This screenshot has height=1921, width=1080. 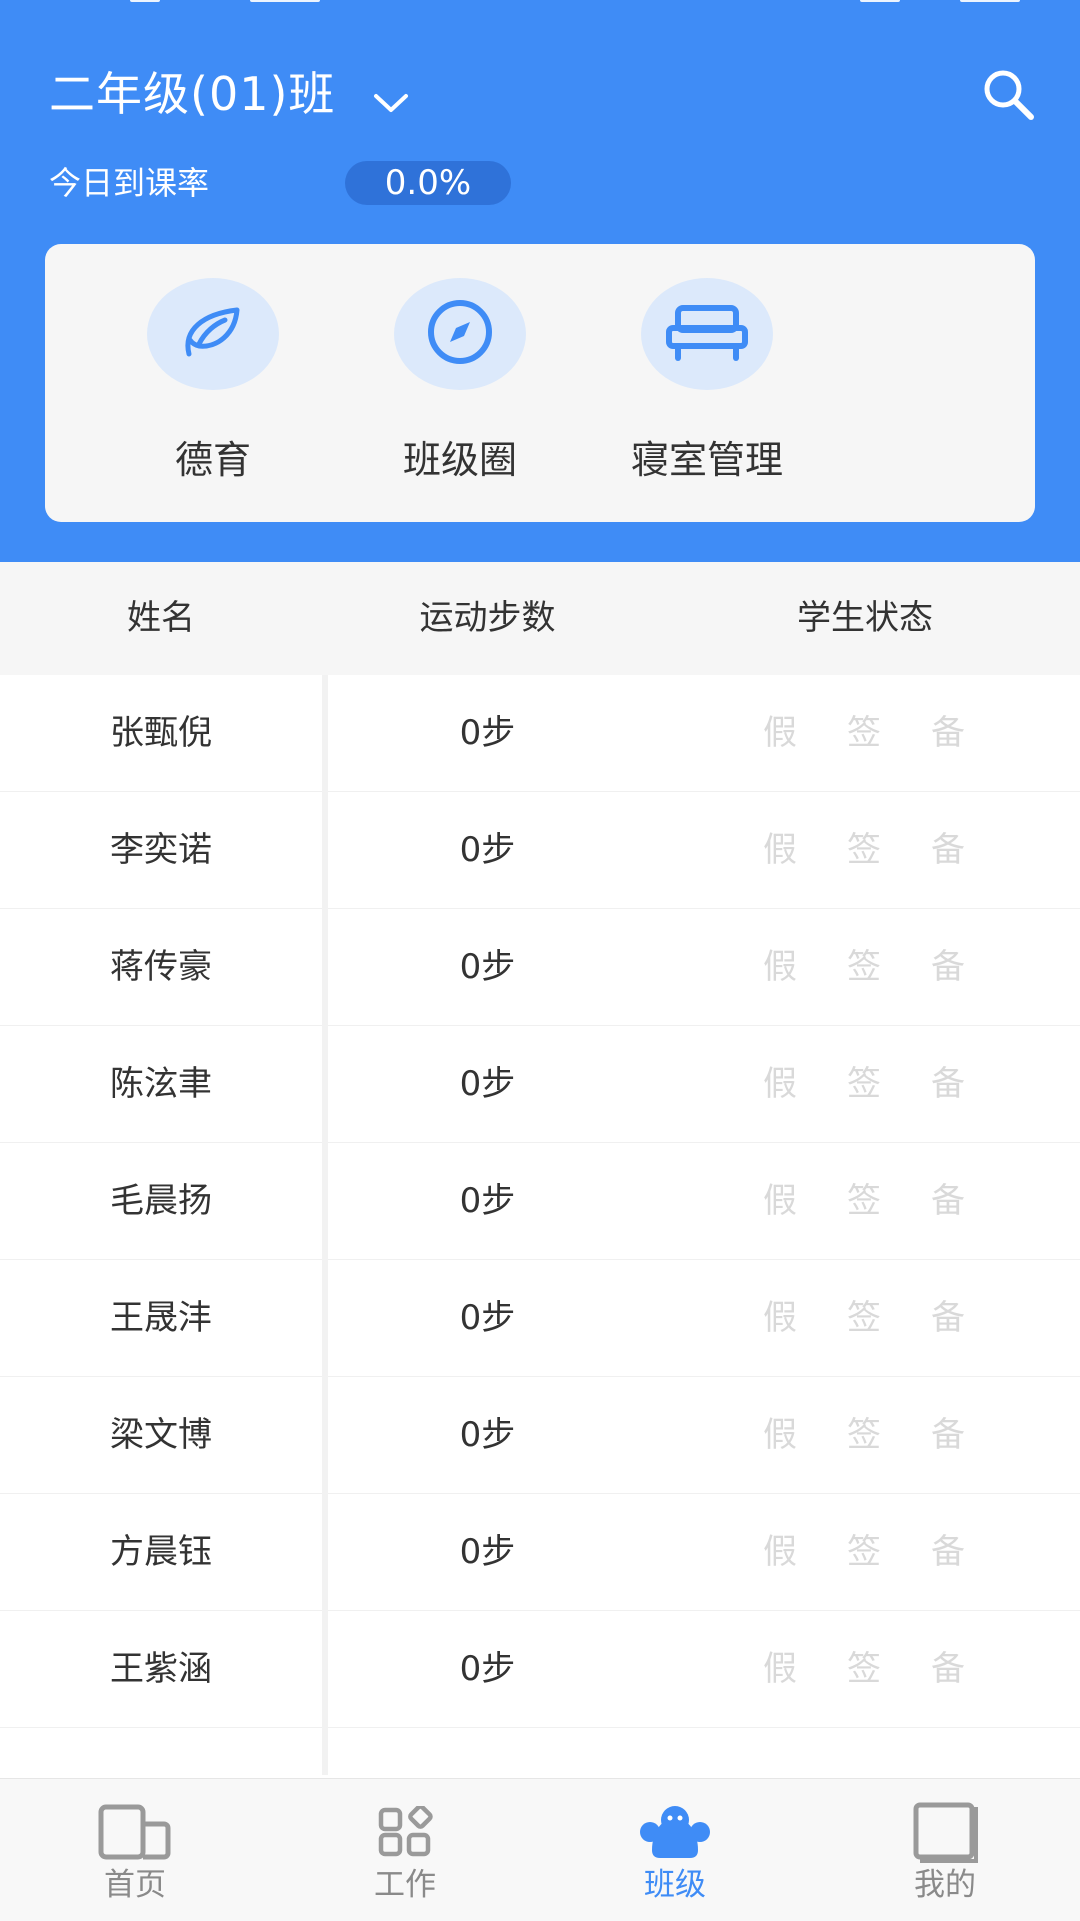 What do you see at coordinates (135, 1832) in the screenshot?
I see `home-icon` at bounding box center [135, 1832].